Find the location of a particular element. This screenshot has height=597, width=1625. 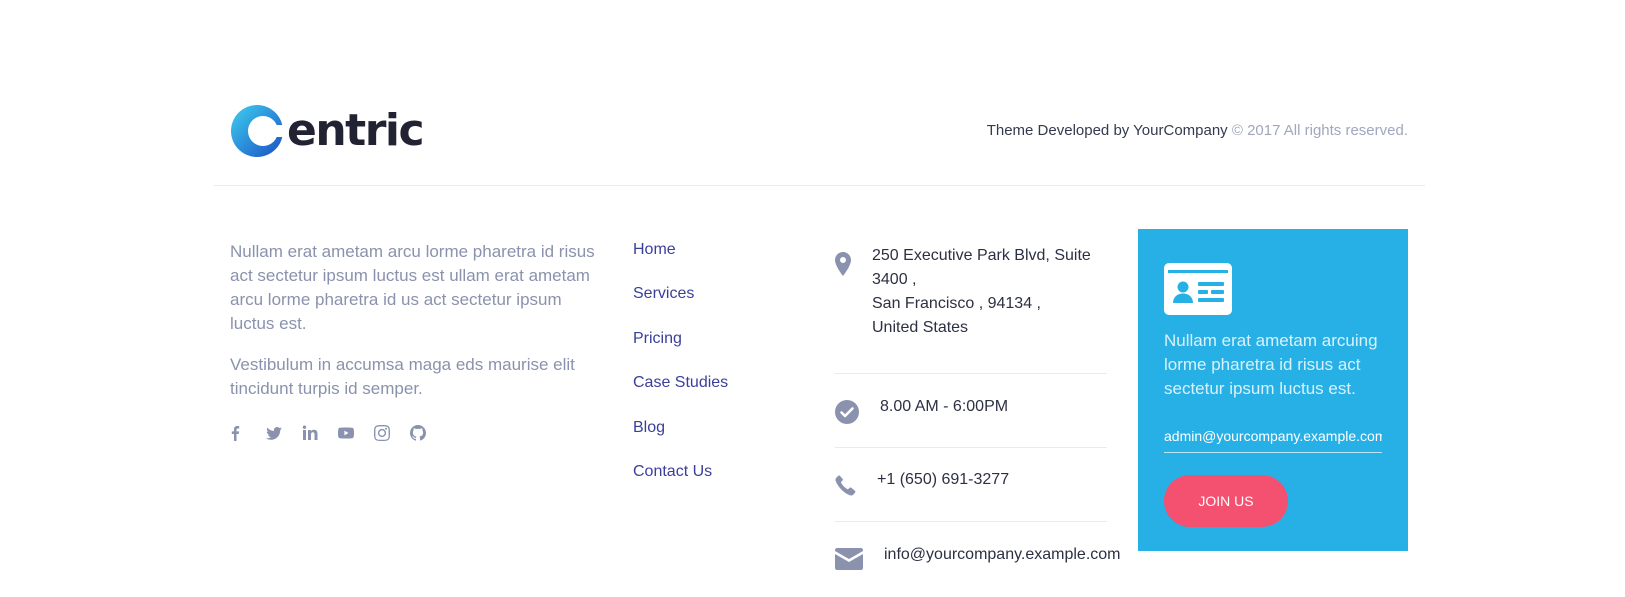

linkedin-icon is located at coordinates (310, 433).